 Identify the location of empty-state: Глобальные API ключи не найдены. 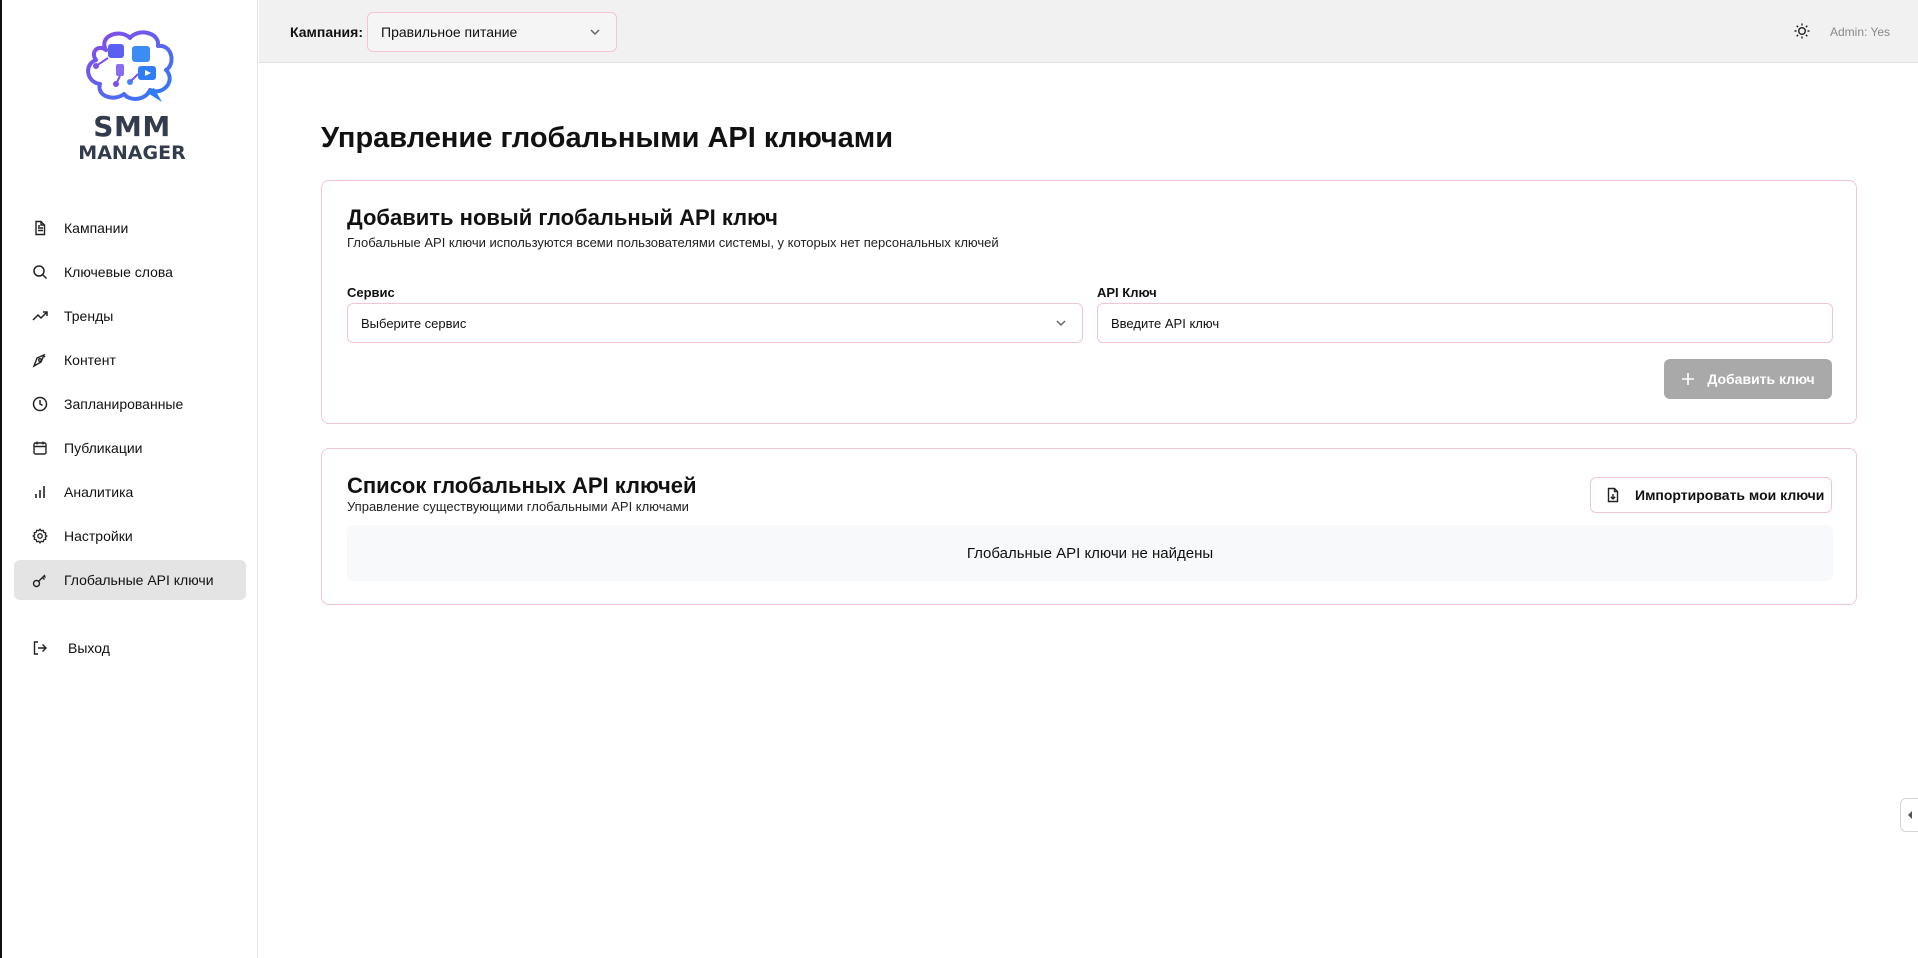
(1090, 553).